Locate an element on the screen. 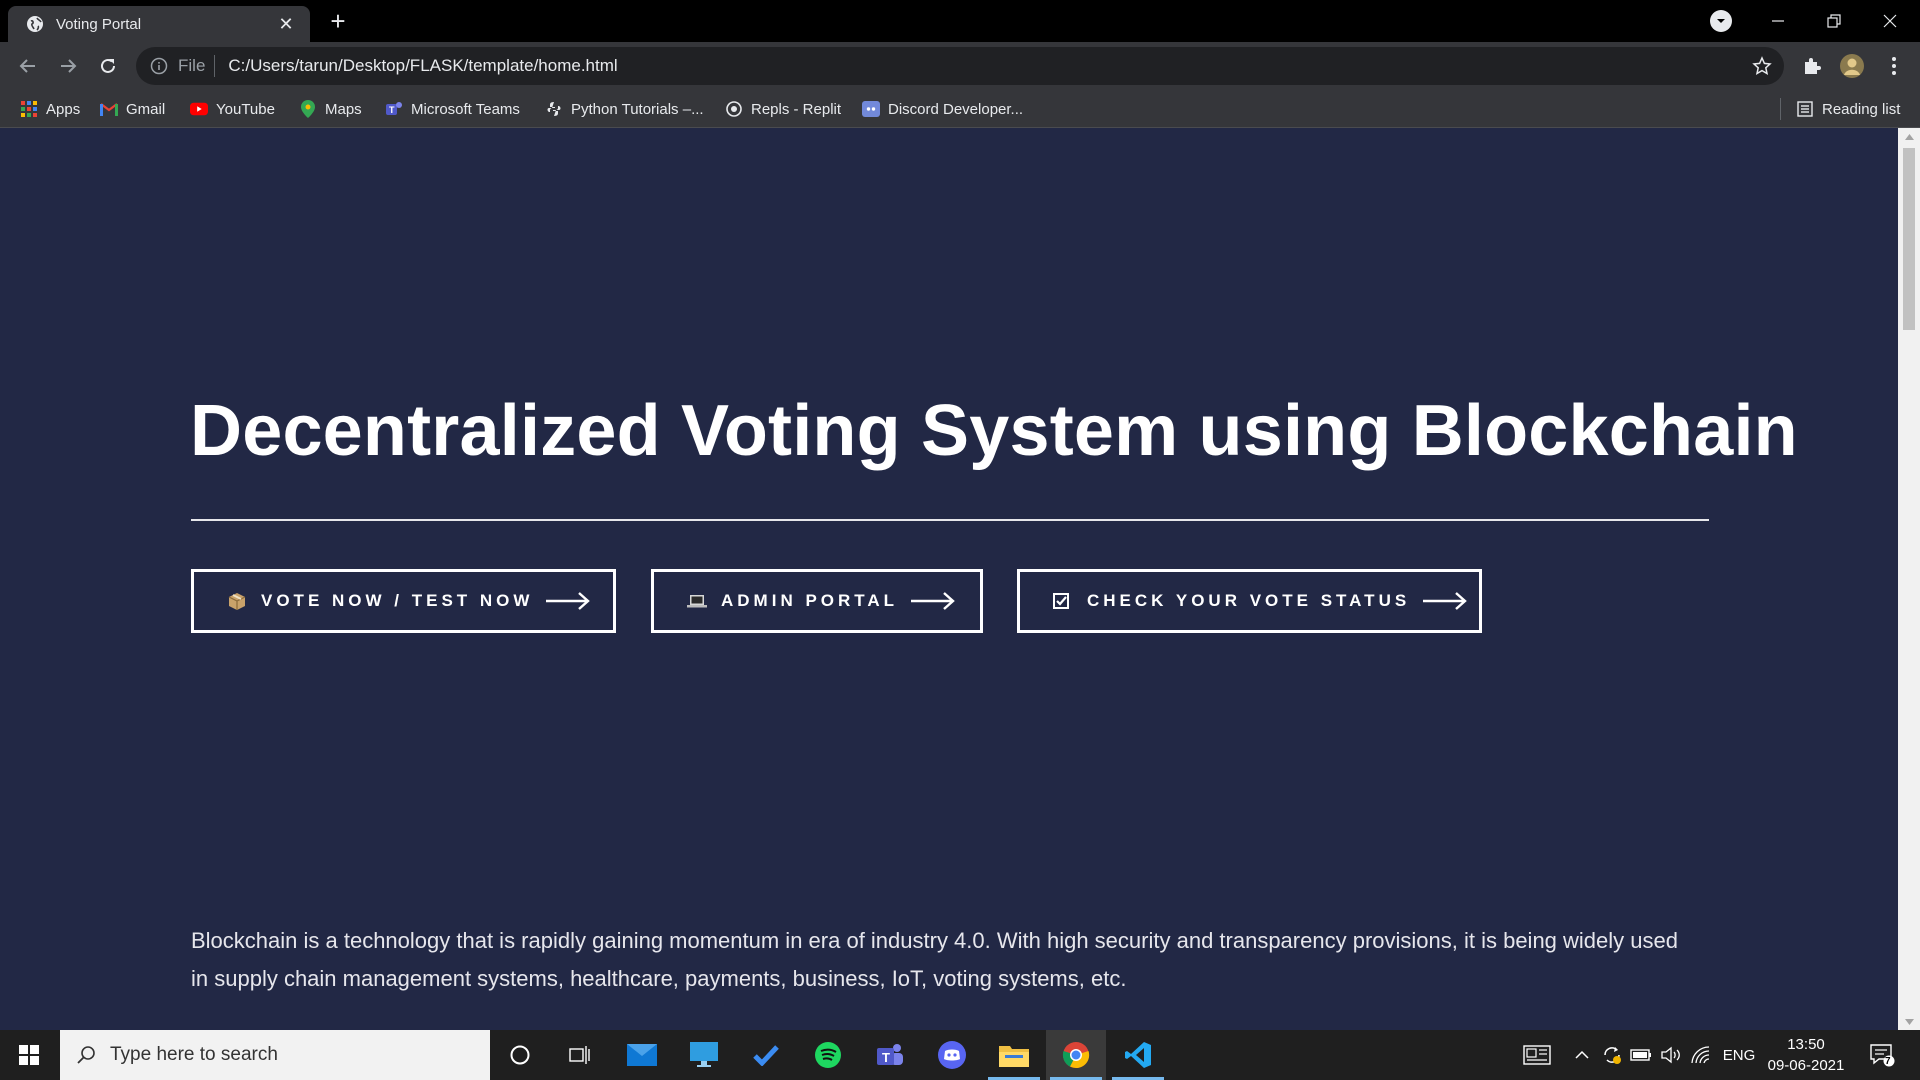 Image resolution: width=1920 pixels, height=1080 pixels. extensions-button is located at coordinates (1812, 66).